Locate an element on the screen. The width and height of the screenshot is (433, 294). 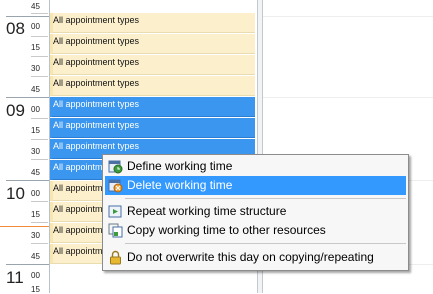
menu-item-label: Define working time is located at coordinates (180, 166).